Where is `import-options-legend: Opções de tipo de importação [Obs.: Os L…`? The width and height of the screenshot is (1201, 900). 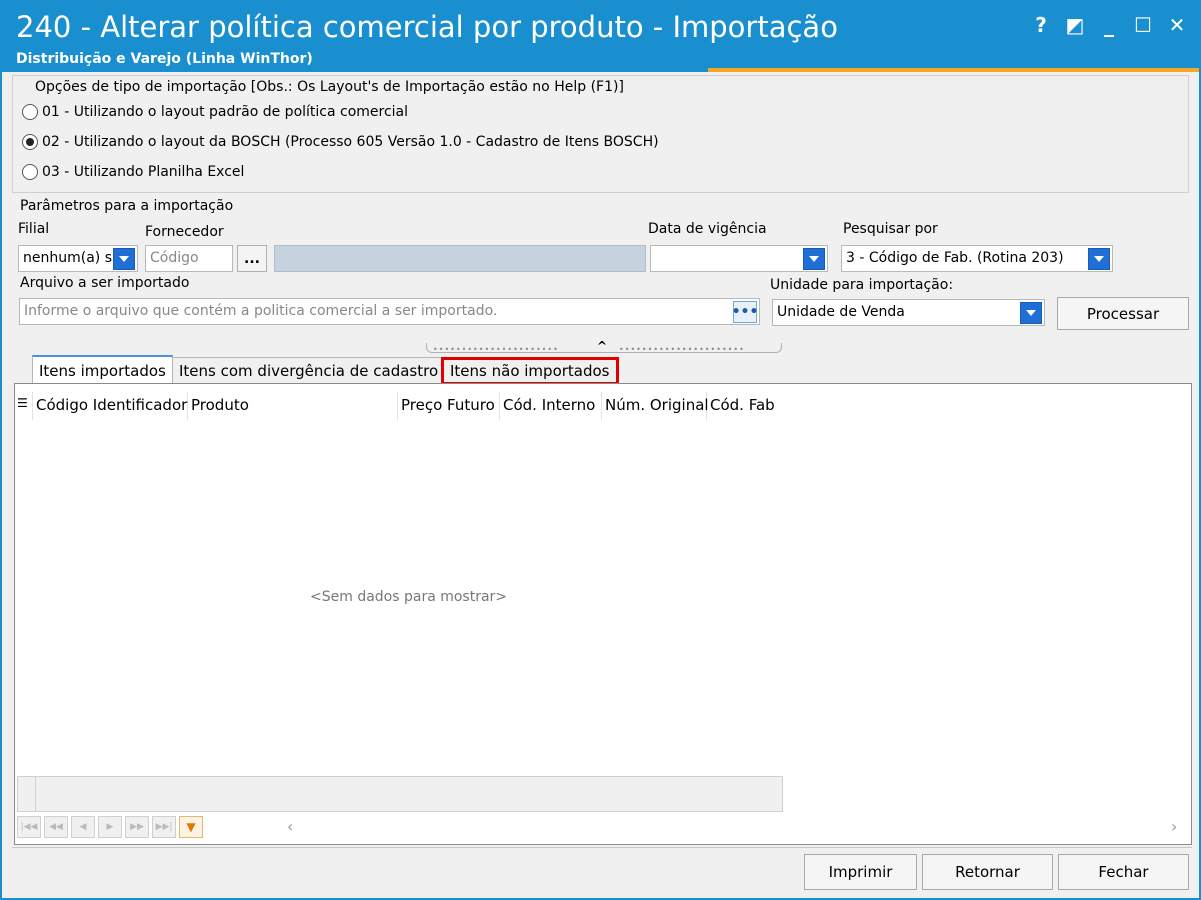 import-options-legend: Opções de tipo de importação [Obs.: Os L… is located at coordinates (329, 87).